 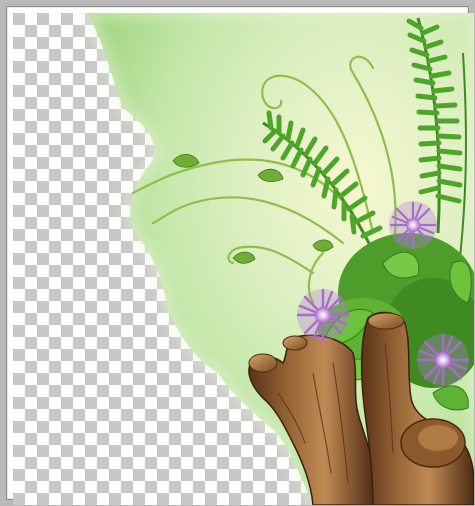 I want to click on flower-top, so click(x=413, y=225).